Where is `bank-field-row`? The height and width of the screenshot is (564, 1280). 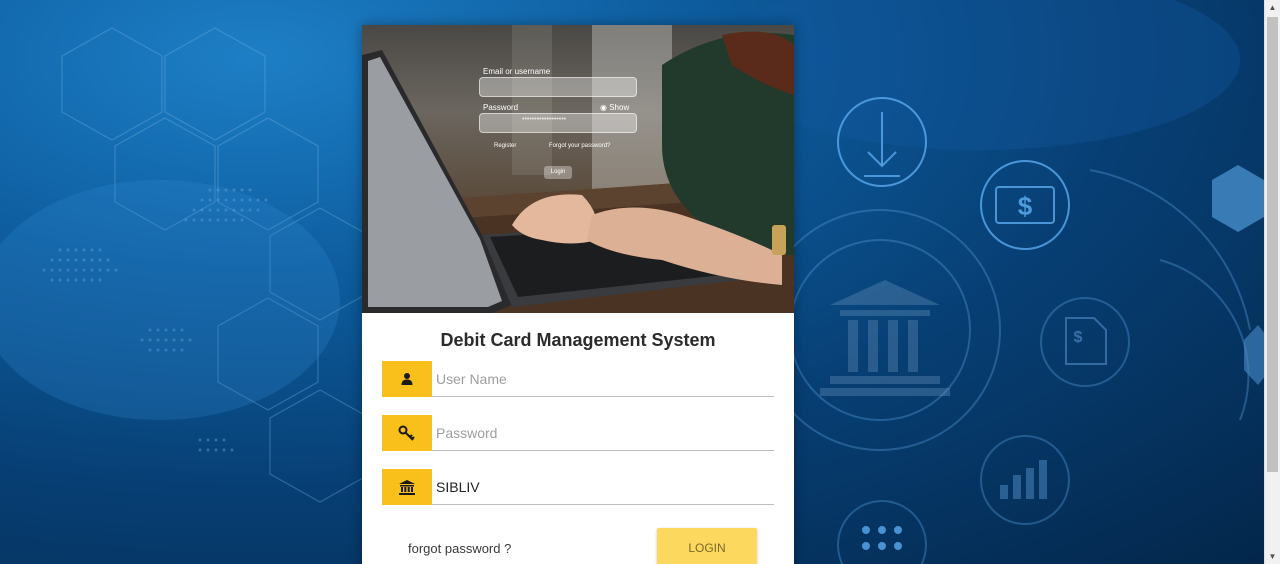 bank-field-row is located at coordinates (578, 486).